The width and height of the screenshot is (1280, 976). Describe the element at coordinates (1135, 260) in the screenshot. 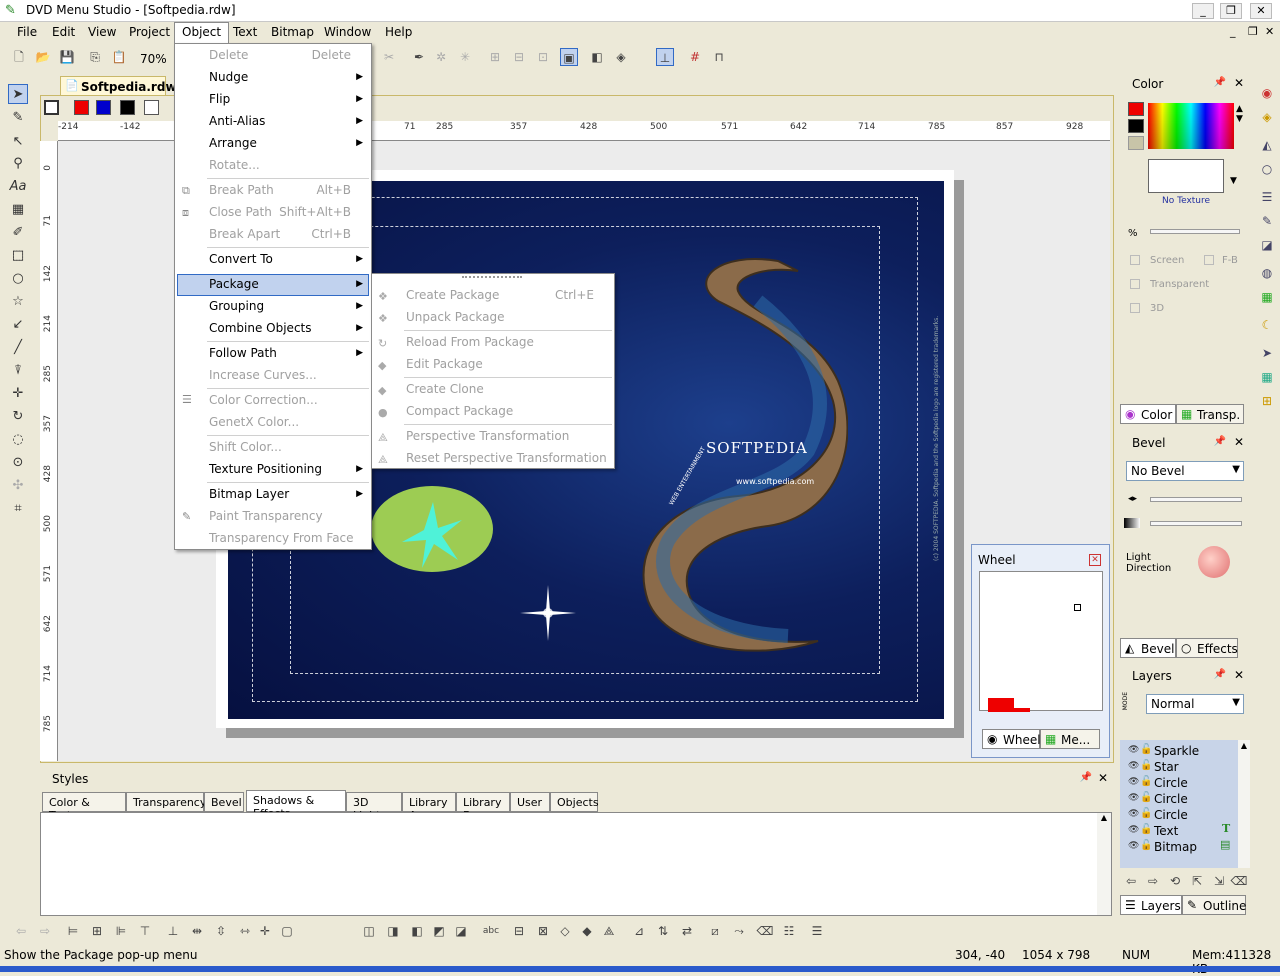

I see `screen-checkbox` at that location.